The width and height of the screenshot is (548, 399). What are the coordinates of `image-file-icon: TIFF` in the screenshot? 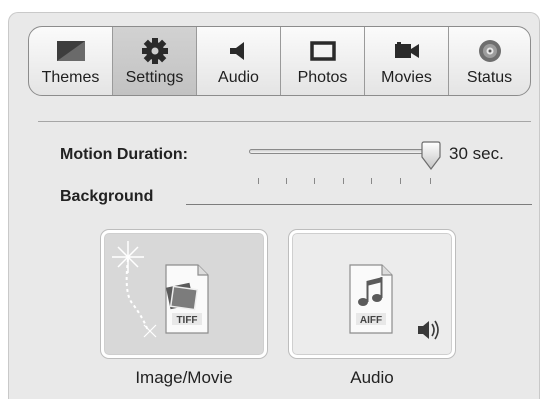 It's located at (160, 289).